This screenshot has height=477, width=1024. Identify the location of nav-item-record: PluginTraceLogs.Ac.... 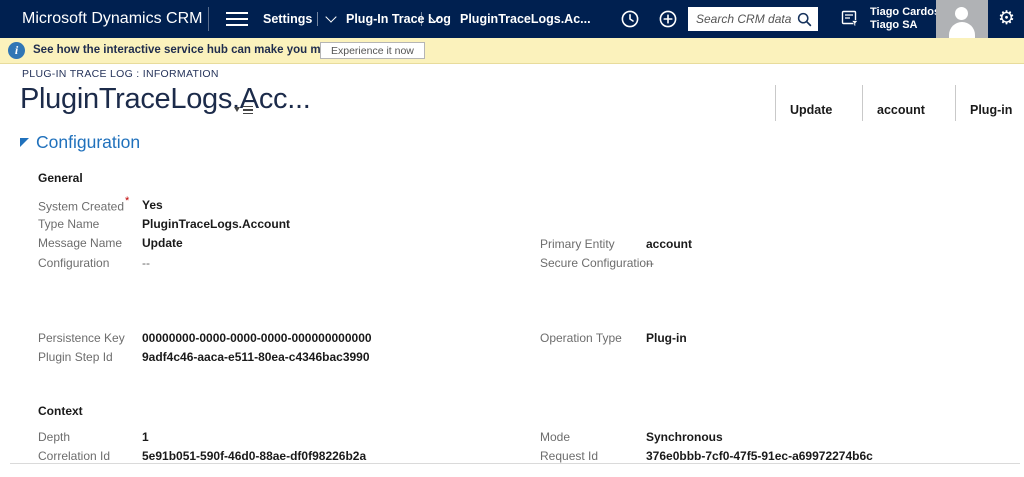
(525, 19).